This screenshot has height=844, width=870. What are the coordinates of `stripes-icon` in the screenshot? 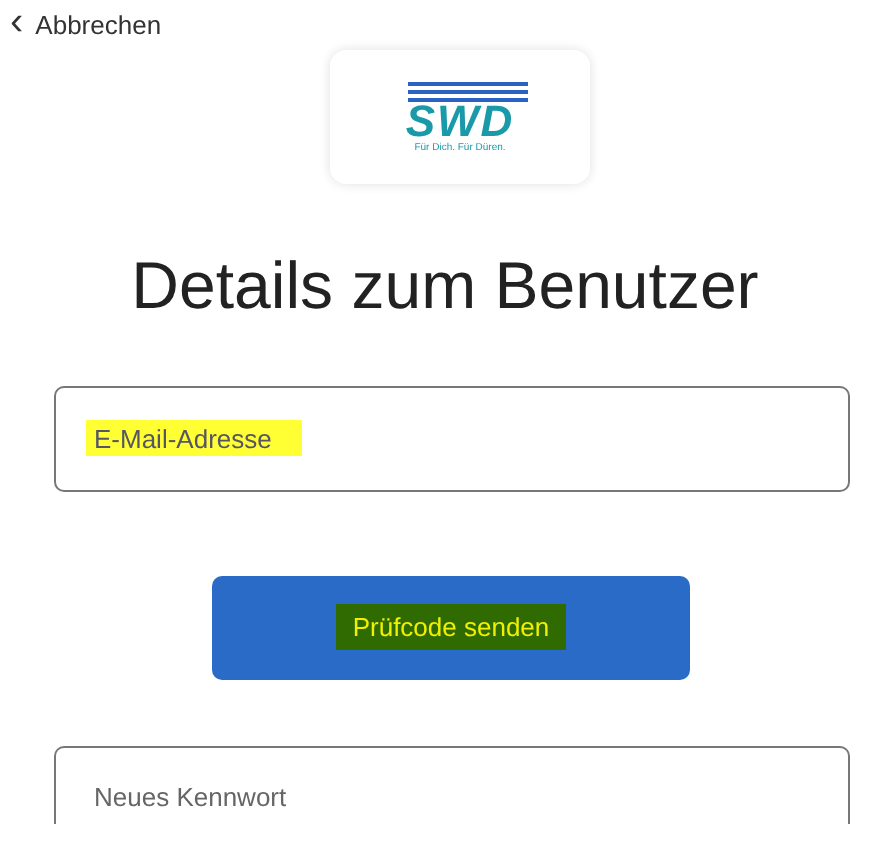 It's located at (468, 91).